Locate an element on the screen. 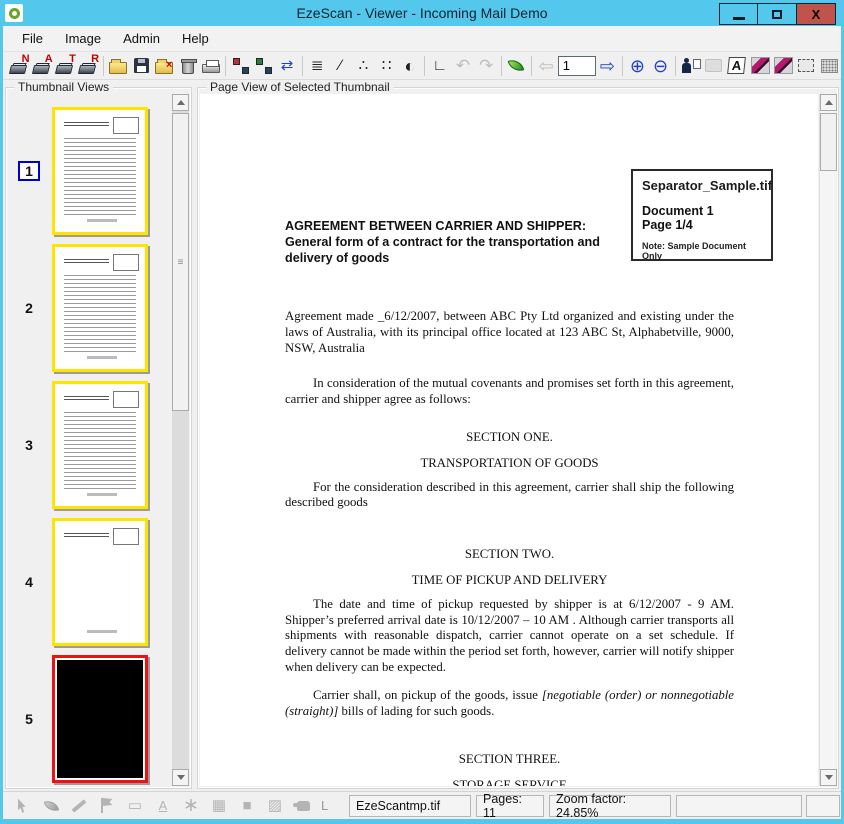 The width and height of the screenshot is (844, 824). zoom-in-button: ⊕ is located at coordinates (637, 66).